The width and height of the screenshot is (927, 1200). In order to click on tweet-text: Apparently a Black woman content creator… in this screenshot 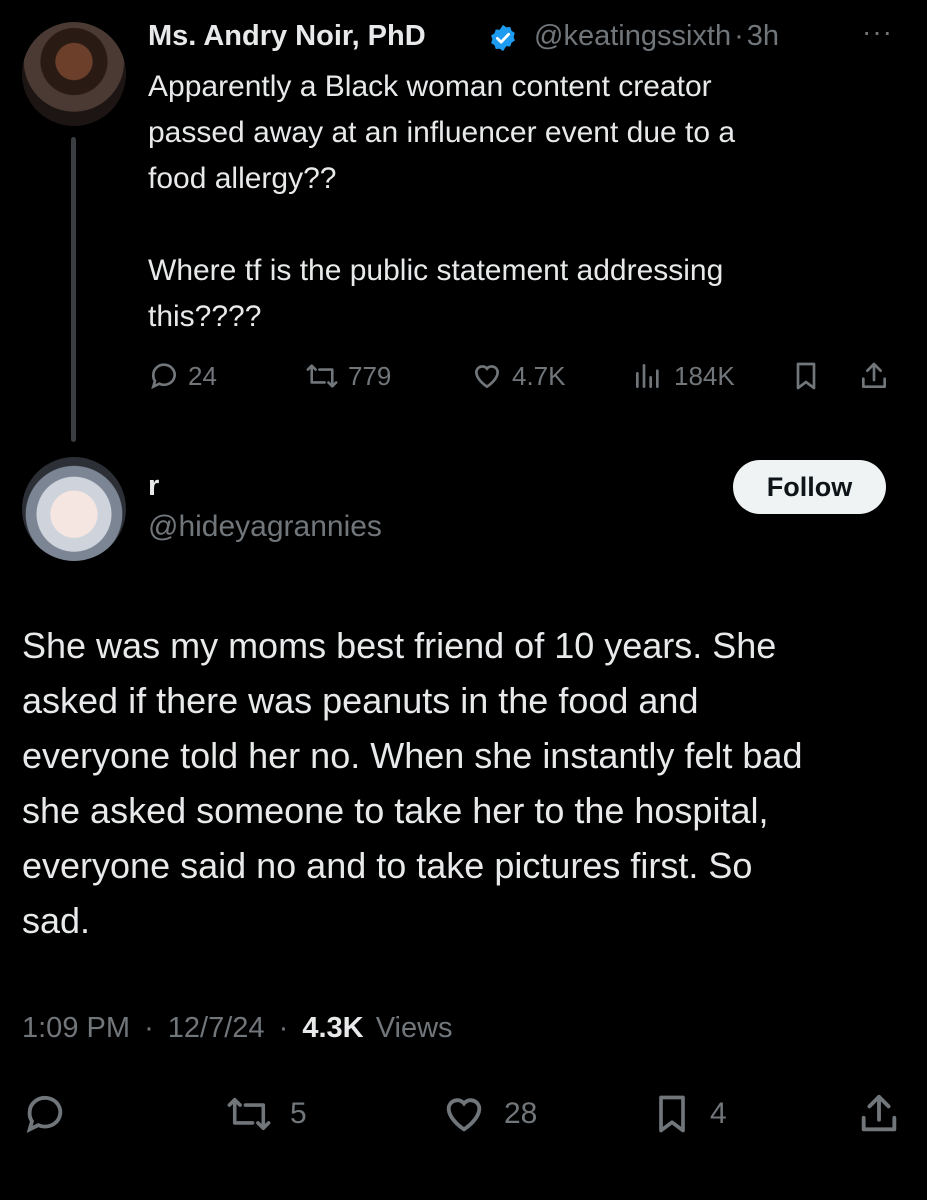, I will do `click(442, 201)`.